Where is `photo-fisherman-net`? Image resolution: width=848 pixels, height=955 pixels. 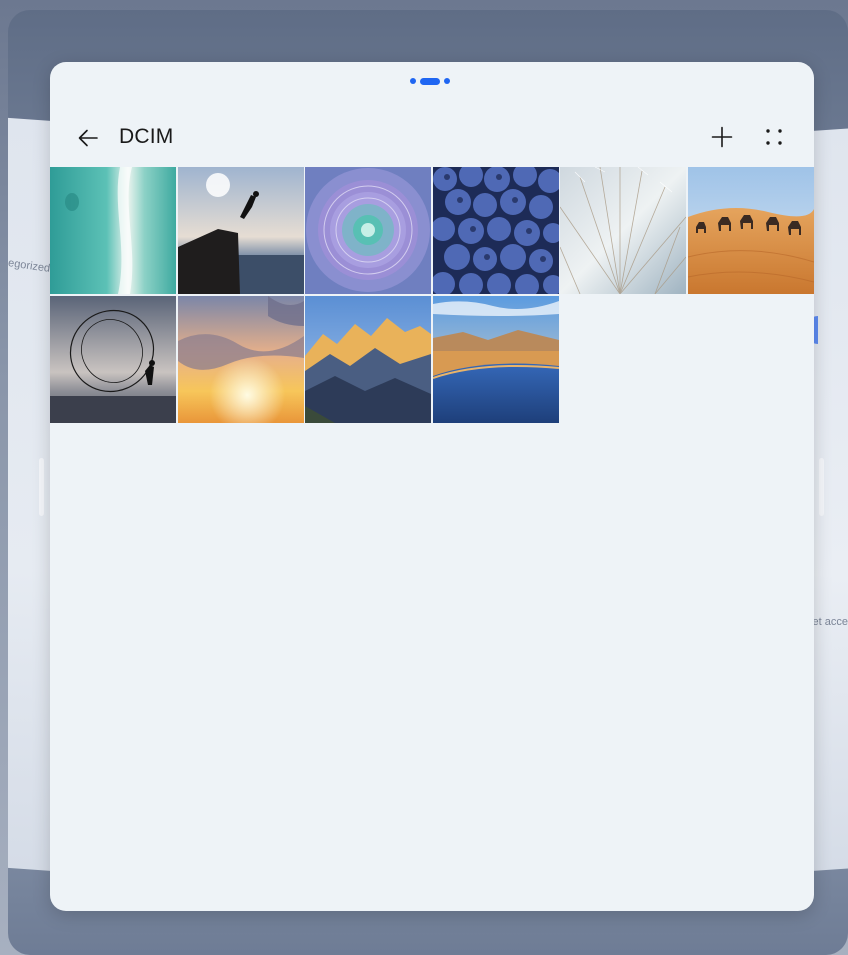
photo-fisherman-net is located at coordinates (113, 359).